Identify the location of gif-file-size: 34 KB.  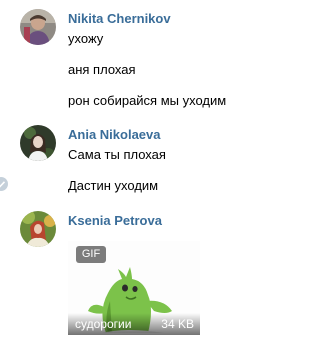
(177, 324).